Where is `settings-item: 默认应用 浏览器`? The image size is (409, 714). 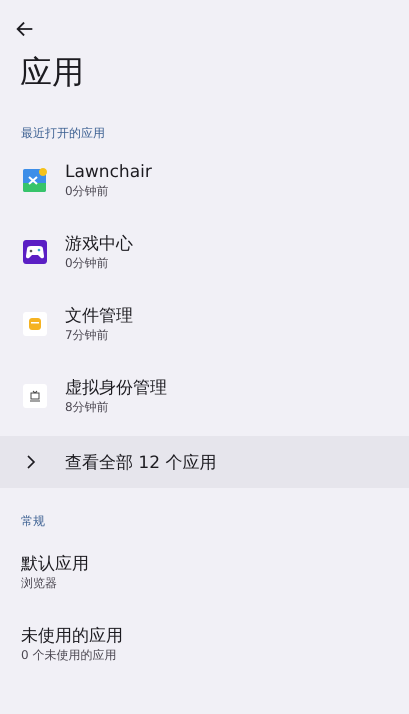 settings-item: 默认应用 浏览器 is located at coordinates (204, 572).